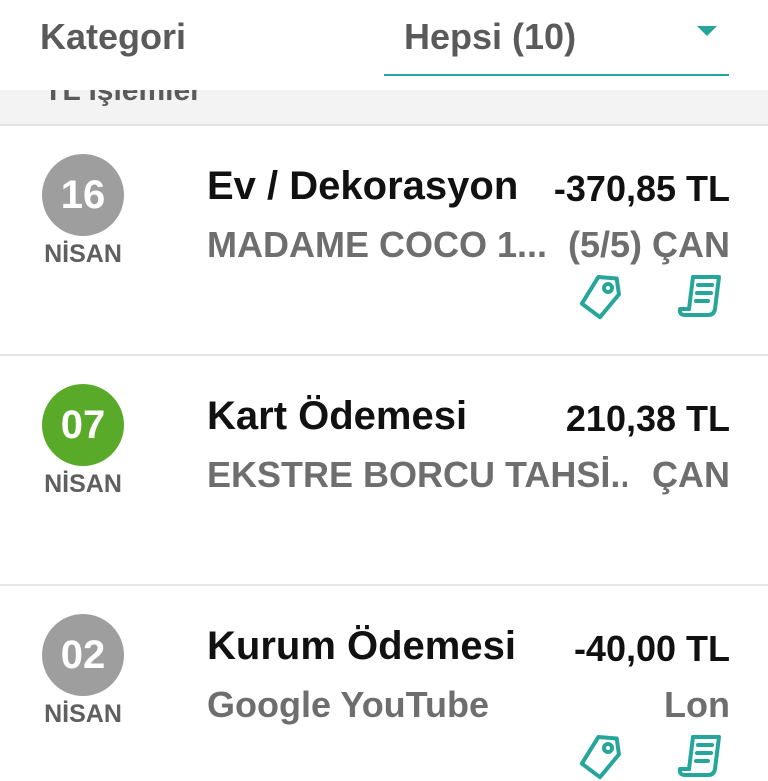 The height and width of the screenshot is (781, 768). What do you see at coordinates (651, 648) in the screenshot?
I see `transaction-amount: -40,00 TL` at bounding box center [651, 648].